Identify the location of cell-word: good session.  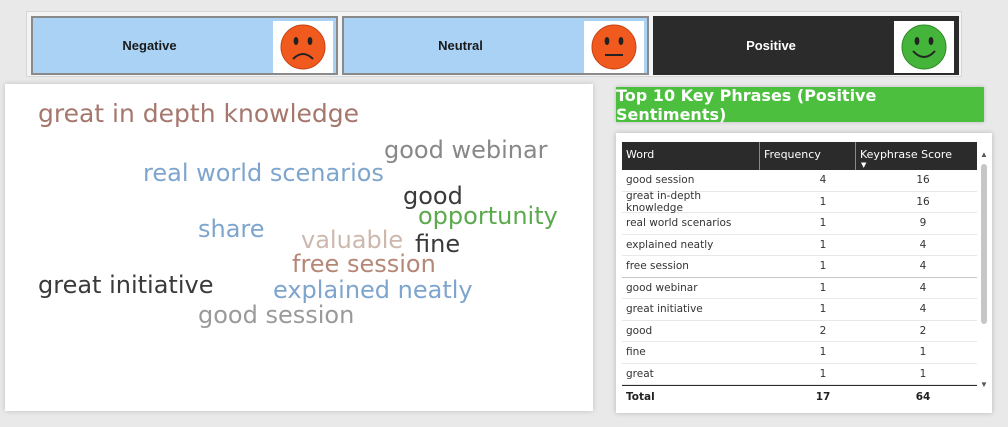
(660, 180).